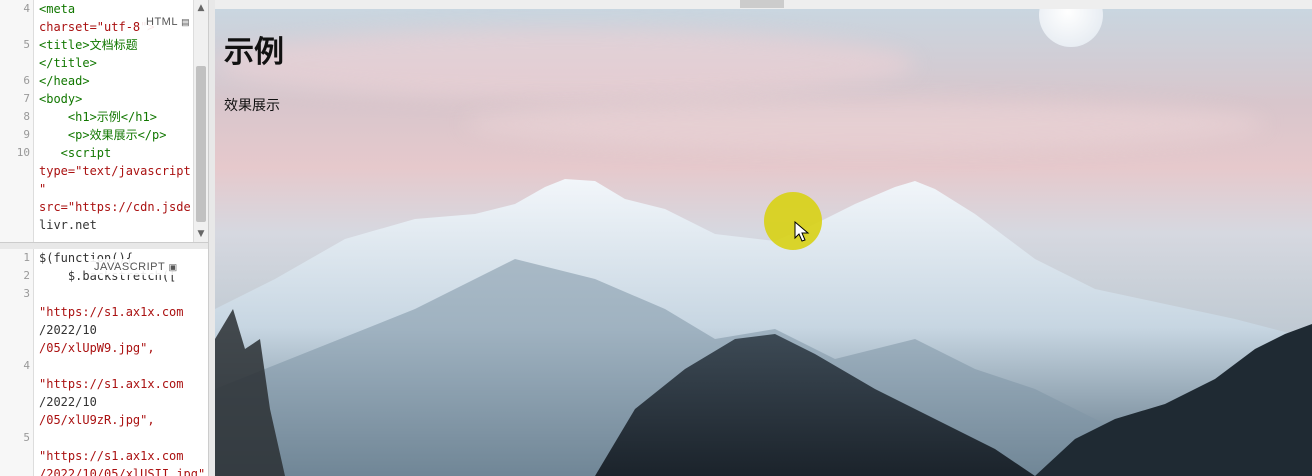  Describe the element at coordinates (115, 135) in the screenshot. I see `code-line: <p>效果展示</p>` at that location.